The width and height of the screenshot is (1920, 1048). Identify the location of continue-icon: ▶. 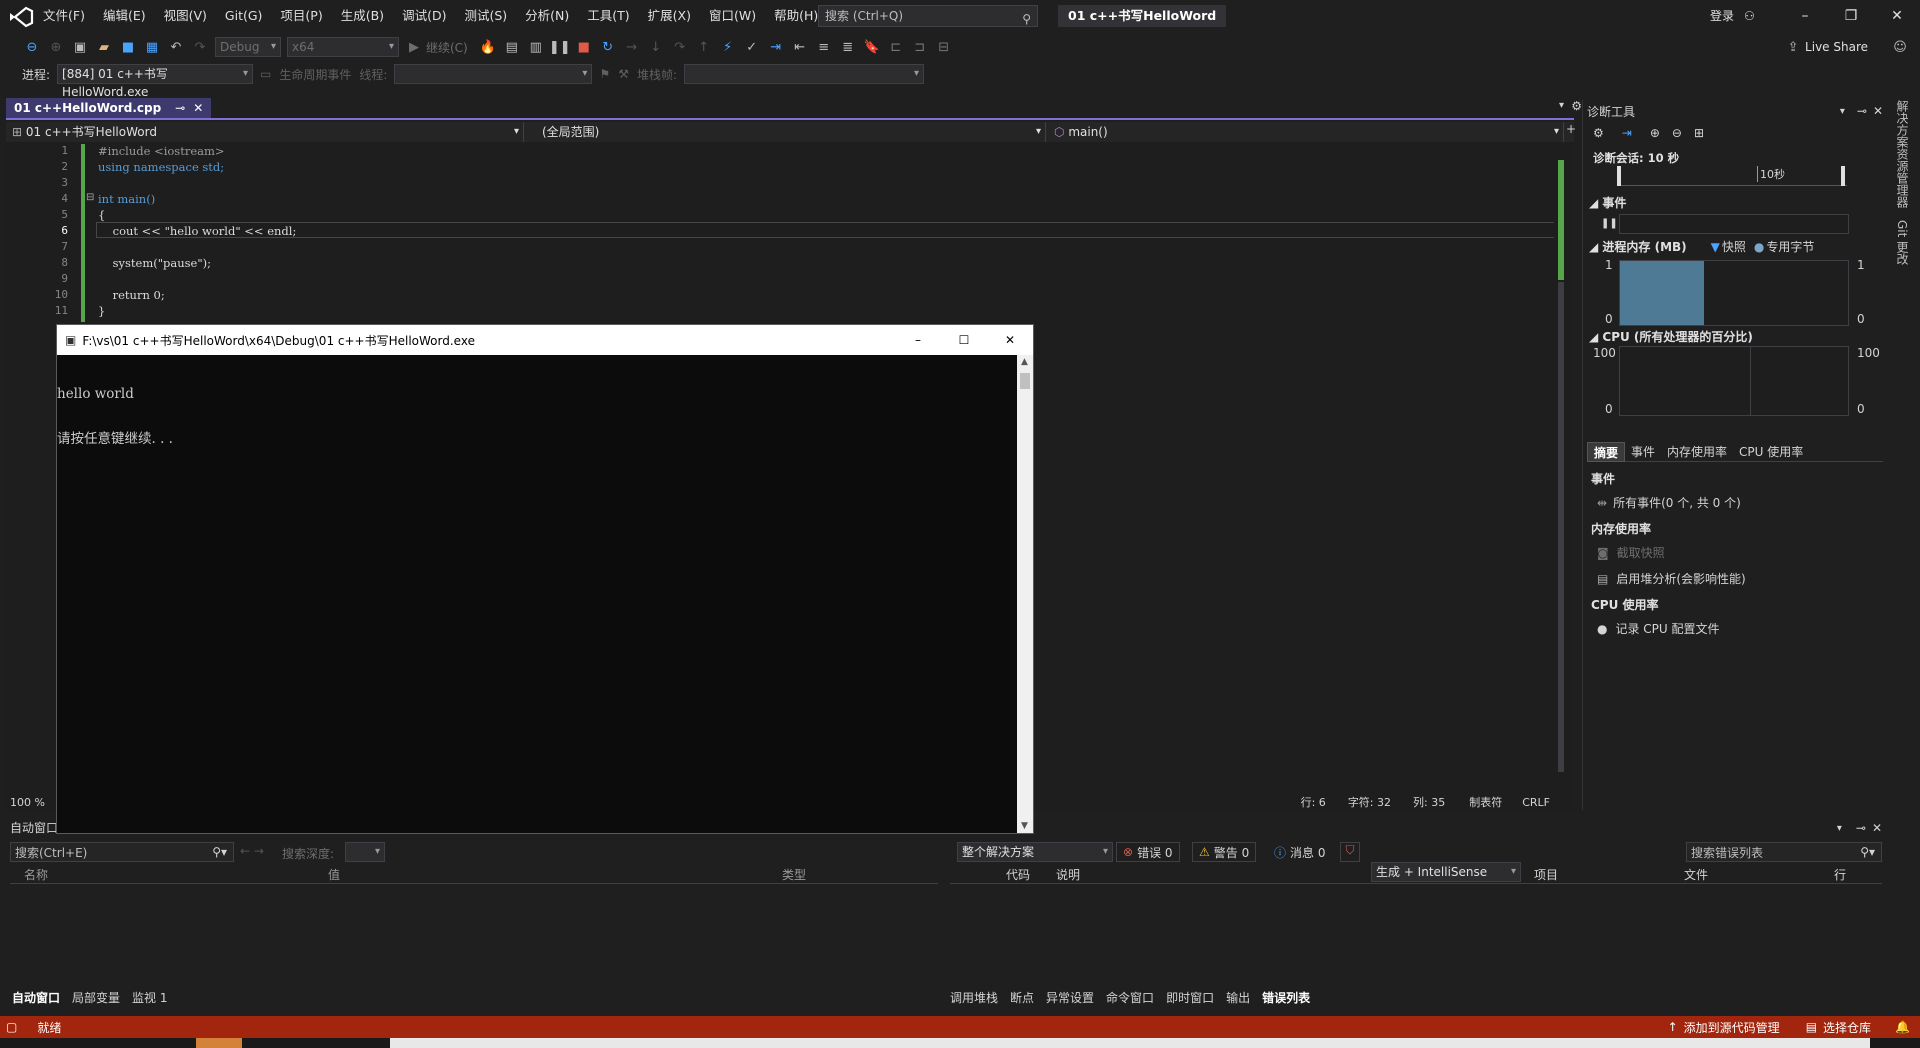
(414, 47).